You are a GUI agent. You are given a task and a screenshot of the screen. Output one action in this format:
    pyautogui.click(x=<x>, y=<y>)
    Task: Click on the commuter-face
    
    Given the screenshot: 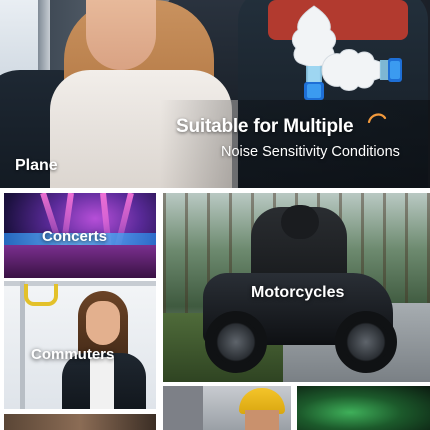 What is the action you would take?
    pyautogui.click(x=103, y=323)
    